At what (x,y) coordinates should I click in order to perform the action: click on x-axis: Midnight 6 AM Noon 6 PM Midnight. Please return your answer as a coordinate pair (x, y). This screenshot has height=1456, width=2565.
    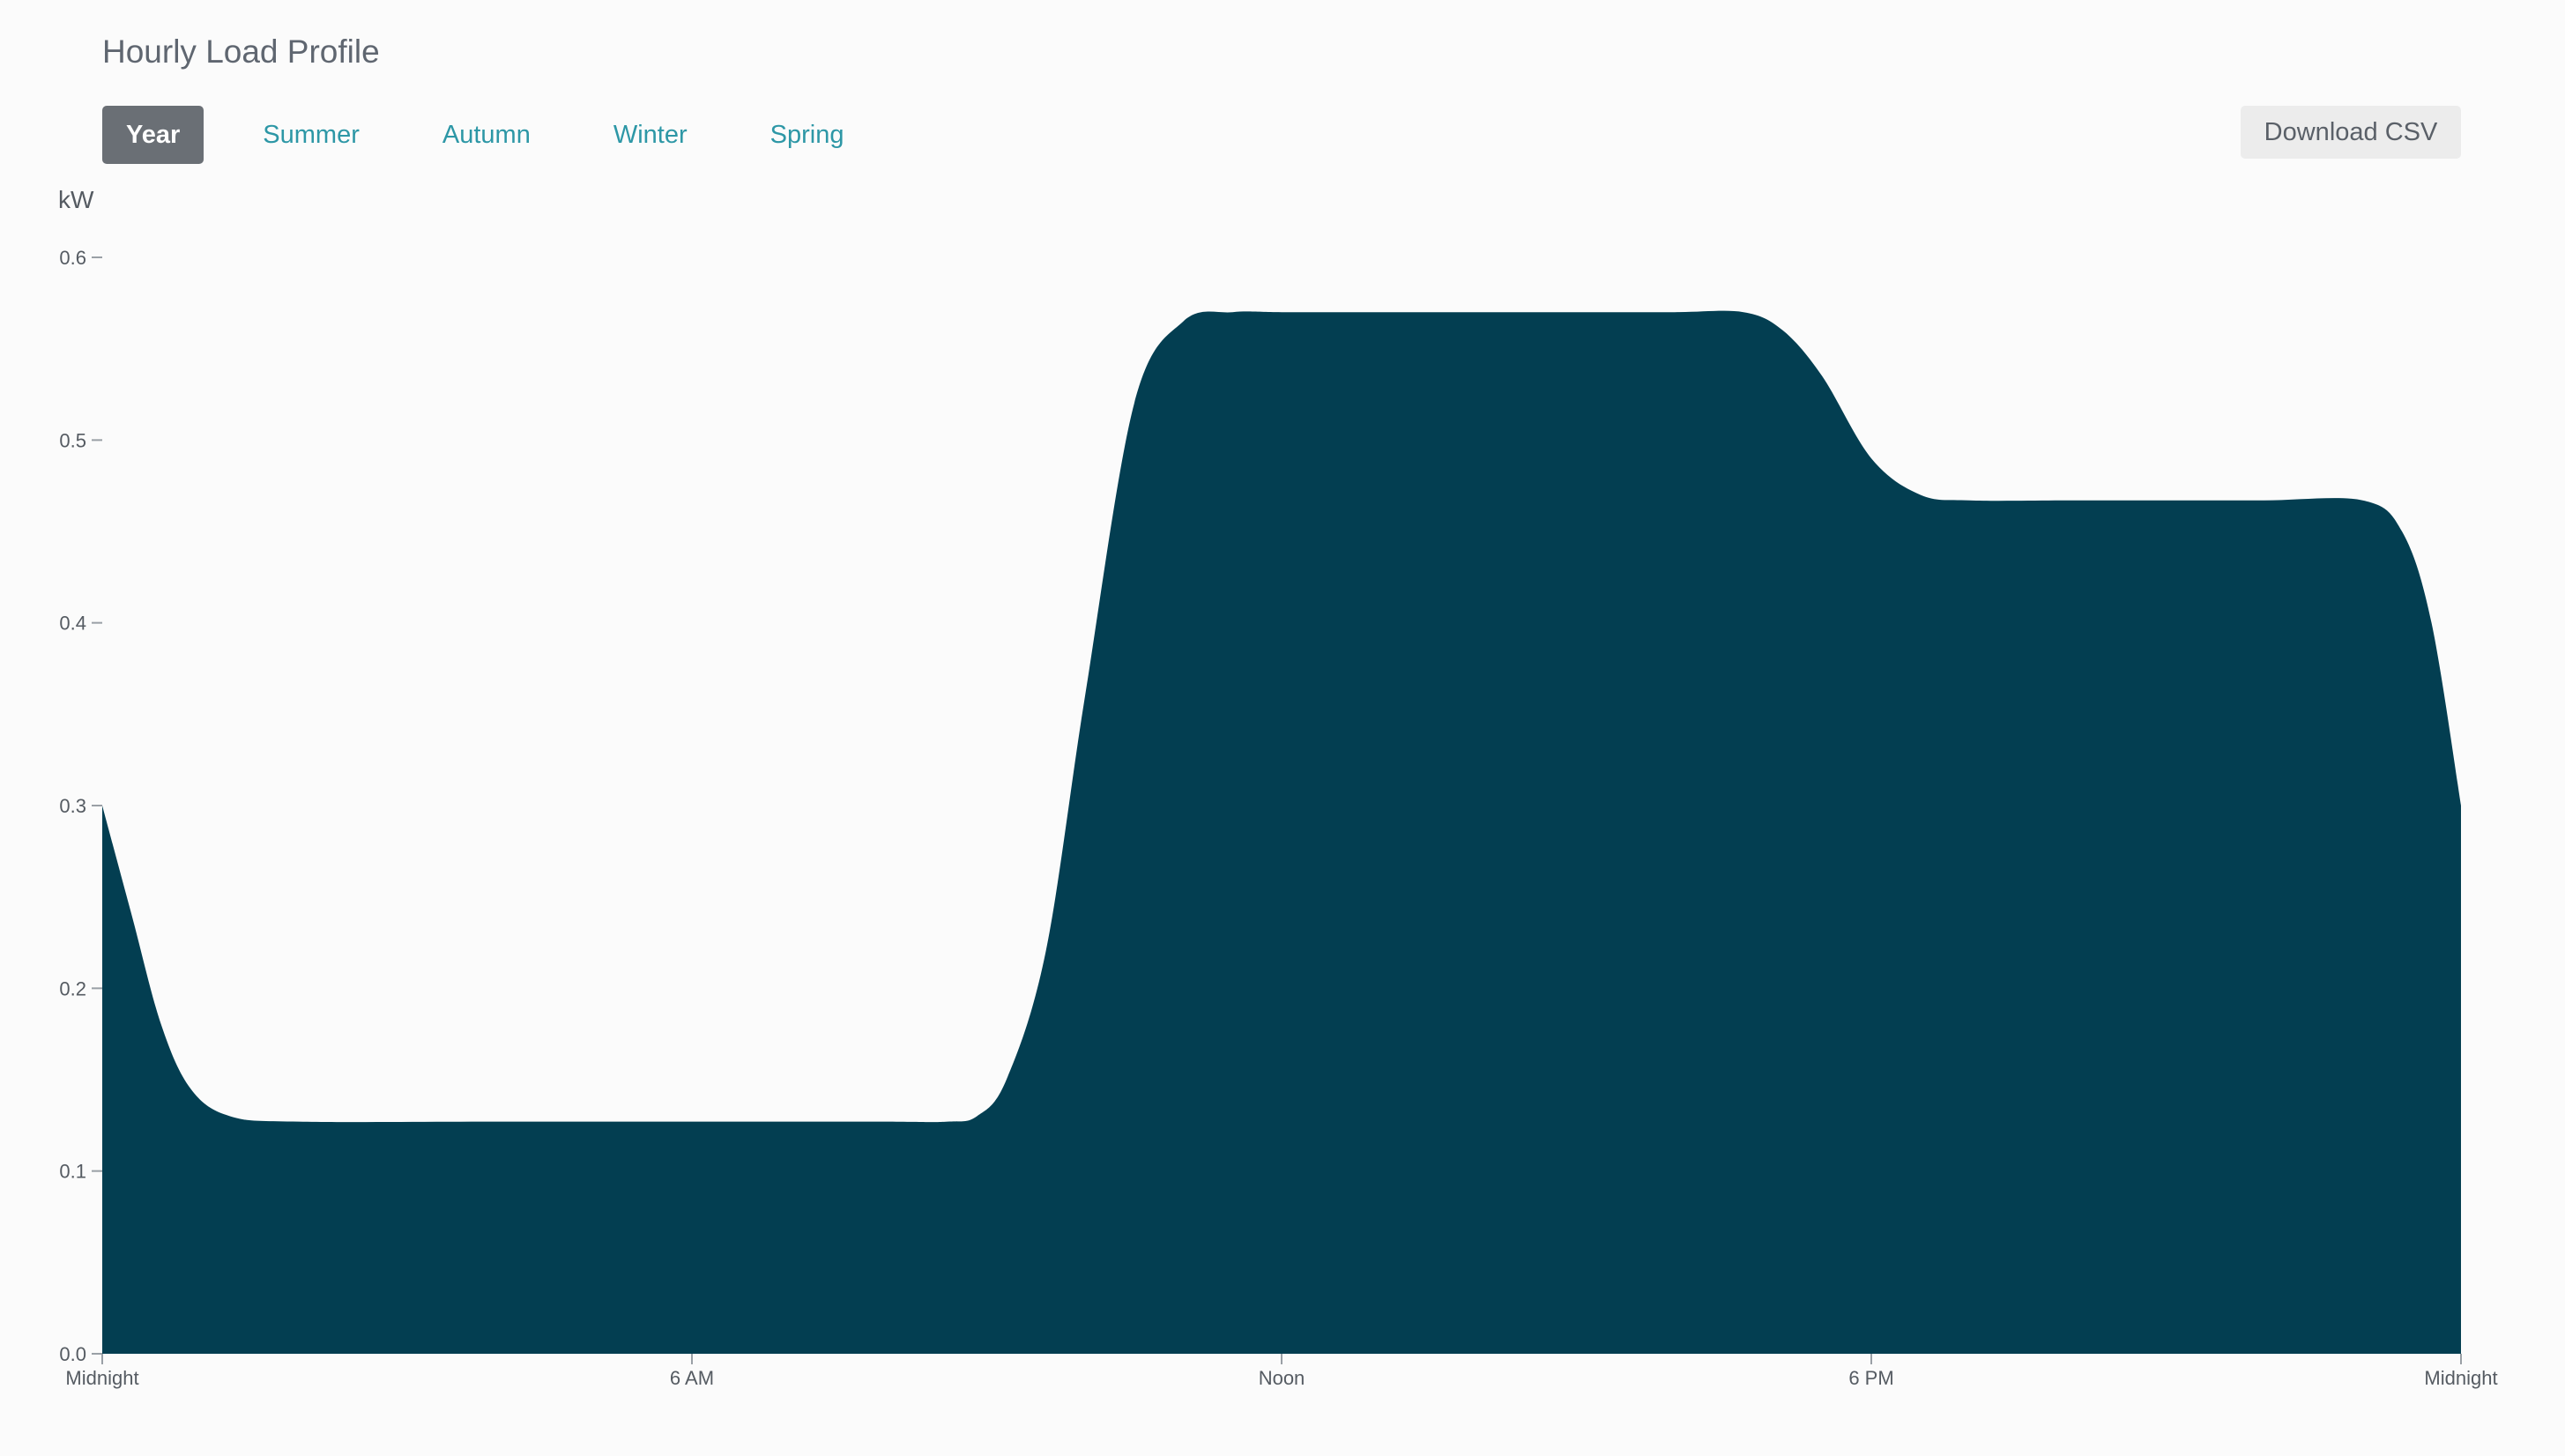
    Looking at the image, I should click on (1281, 1371).